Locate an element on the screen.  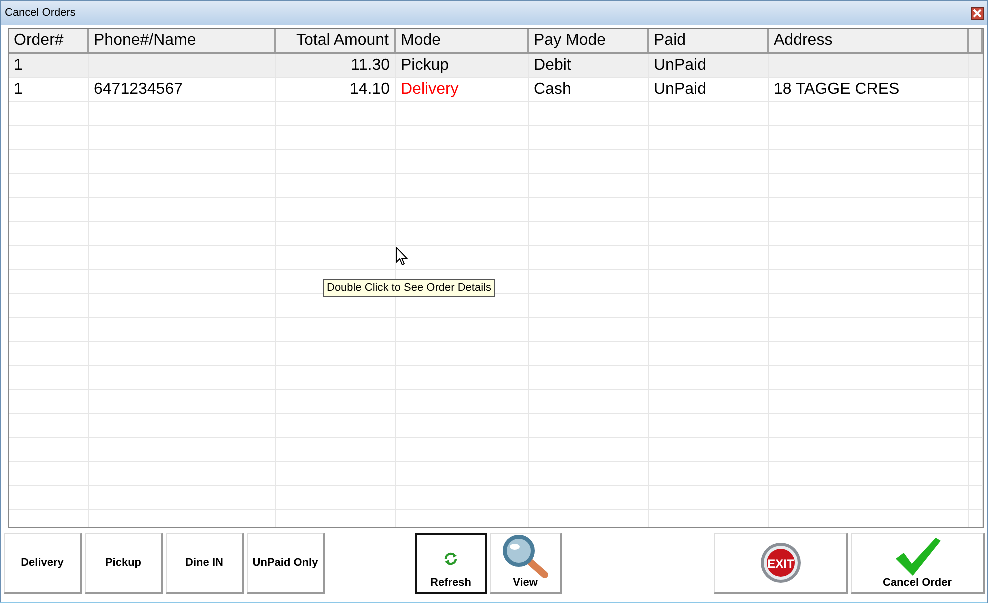
exit-button: EXIT is located at coordinates (781, 563).